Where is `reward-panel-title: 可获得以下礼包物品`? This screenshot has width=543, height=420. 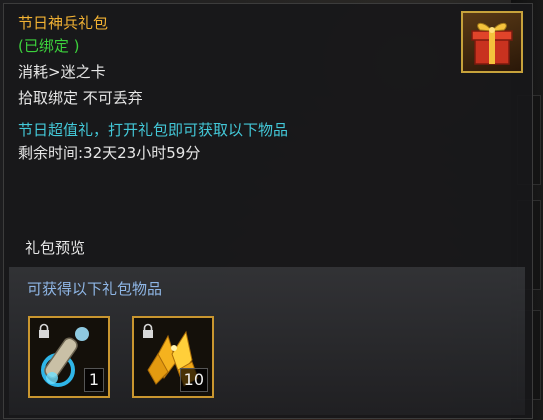
reward-panel-title: 可获得以下礼包物品 is located at coordinates (95, 289).